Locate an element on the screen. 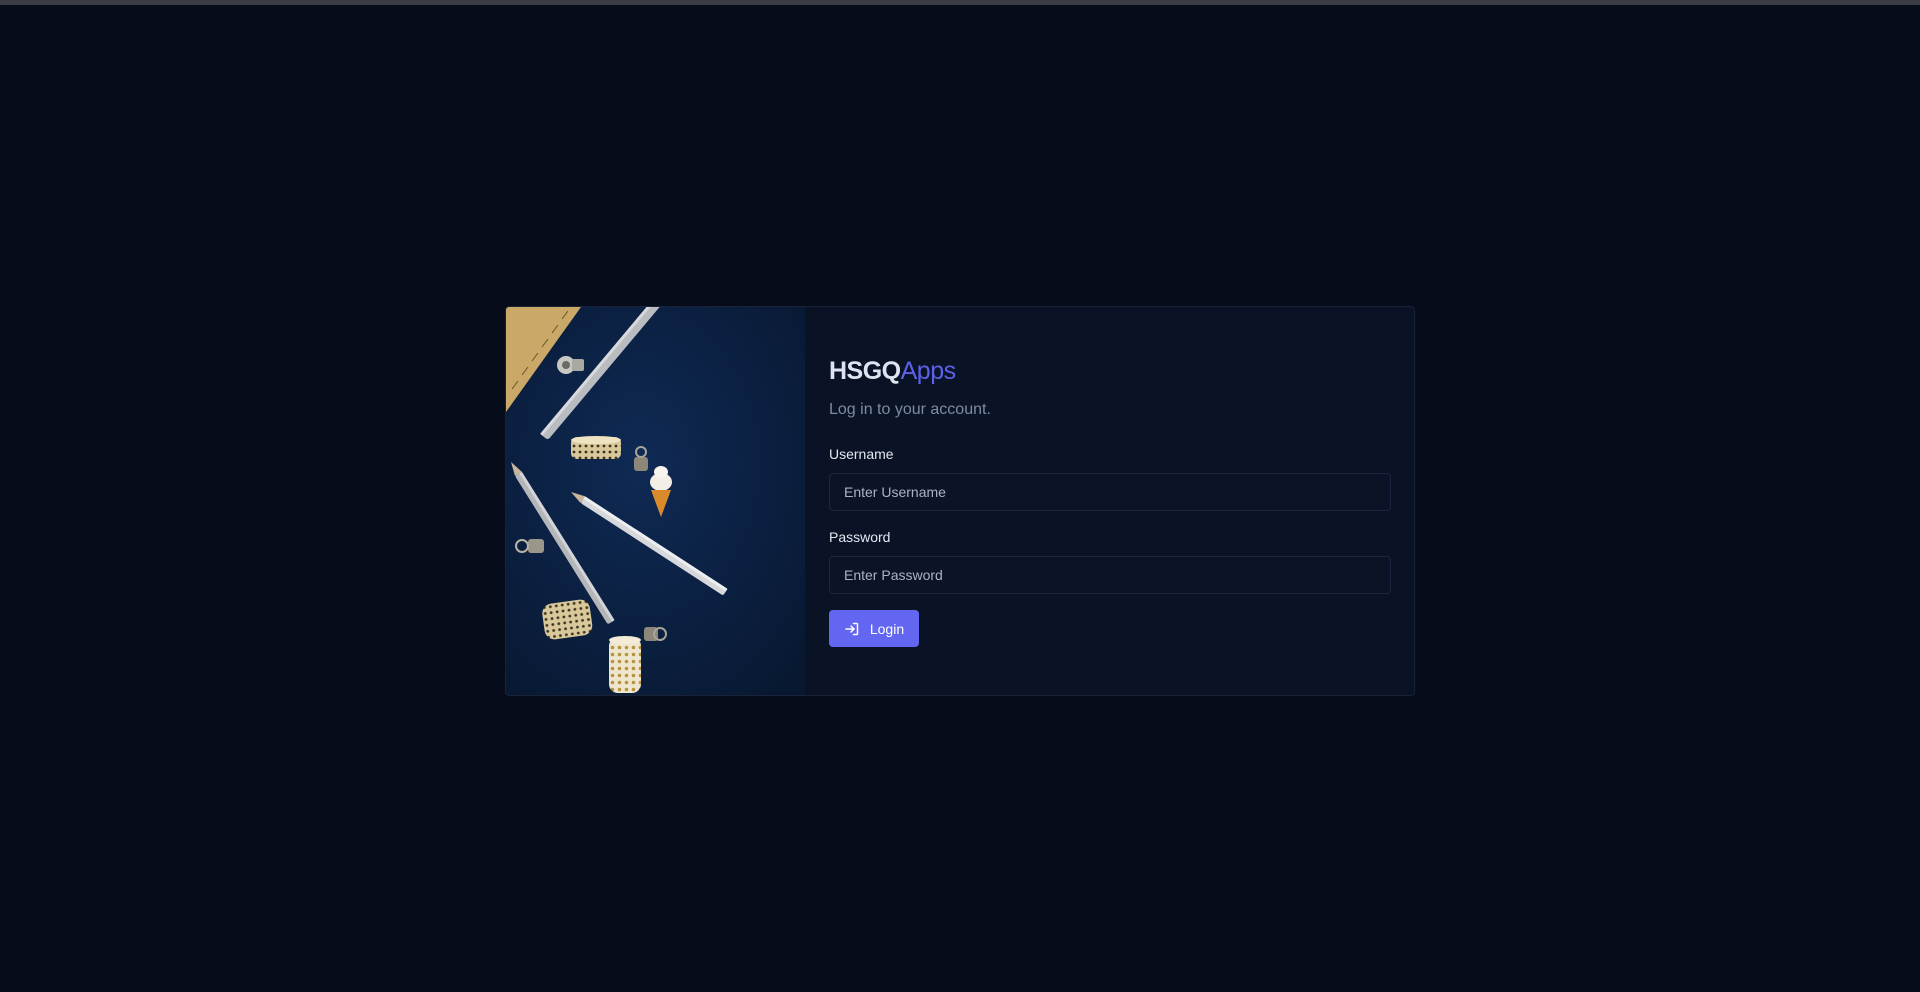 Image resolution: width=1920 pixels, height=992 pixels. username-label: Username is located at coordinates (861, 454).